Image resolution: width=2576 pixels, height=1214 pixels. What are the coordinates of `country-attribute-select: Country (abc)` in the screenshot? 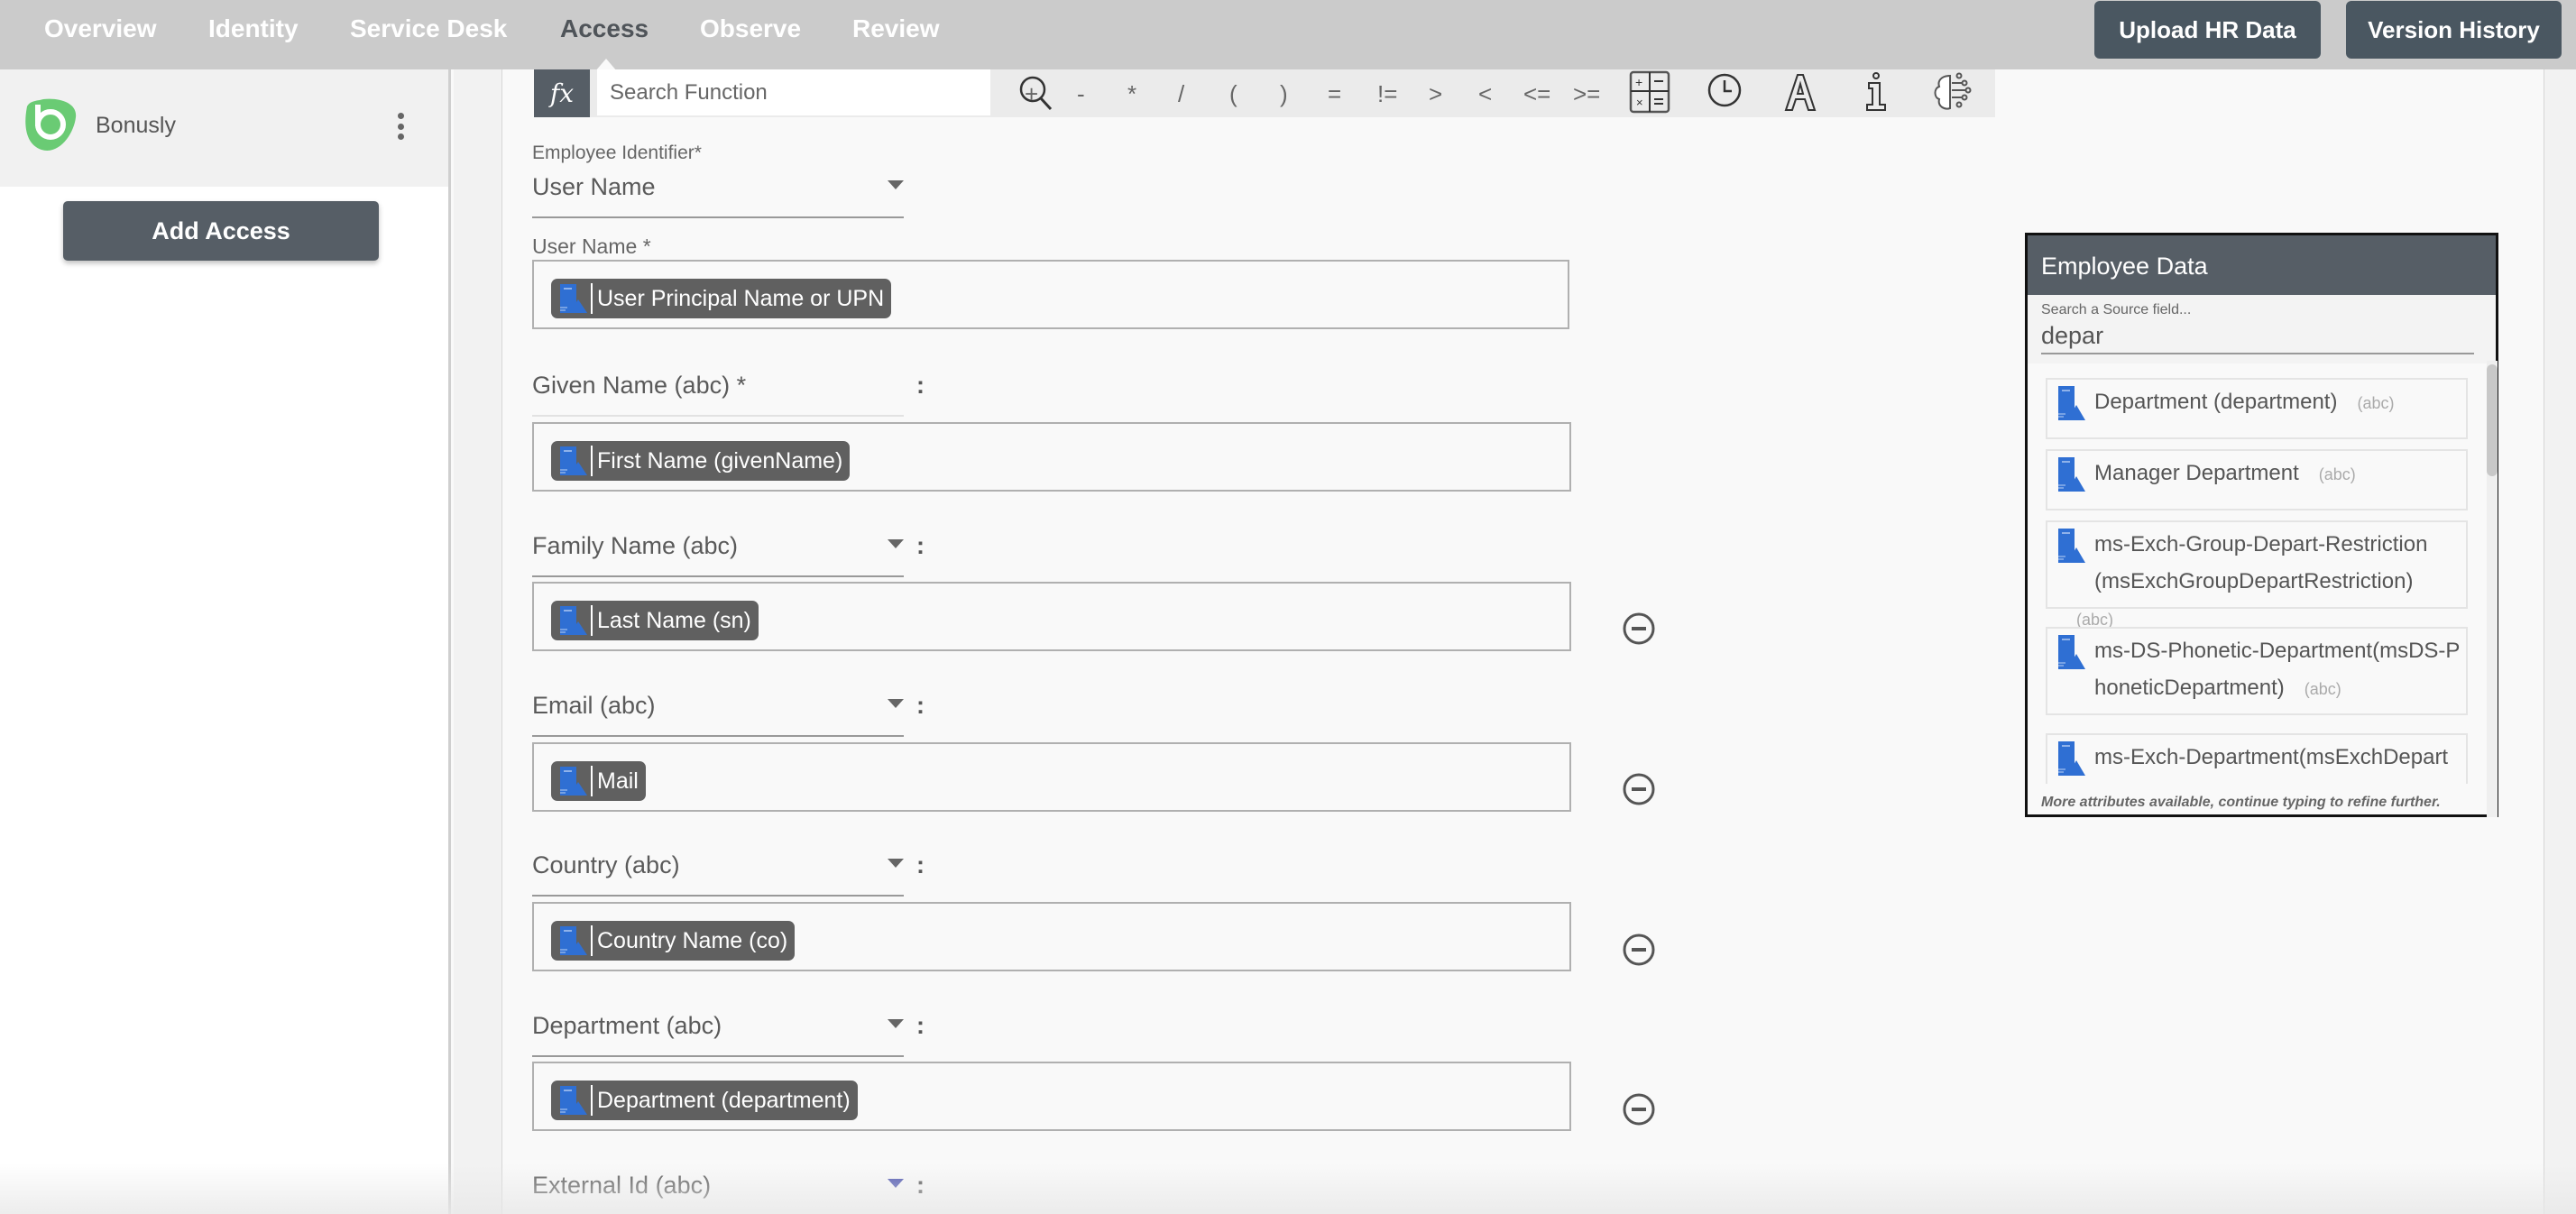 It's located at (718, 871).